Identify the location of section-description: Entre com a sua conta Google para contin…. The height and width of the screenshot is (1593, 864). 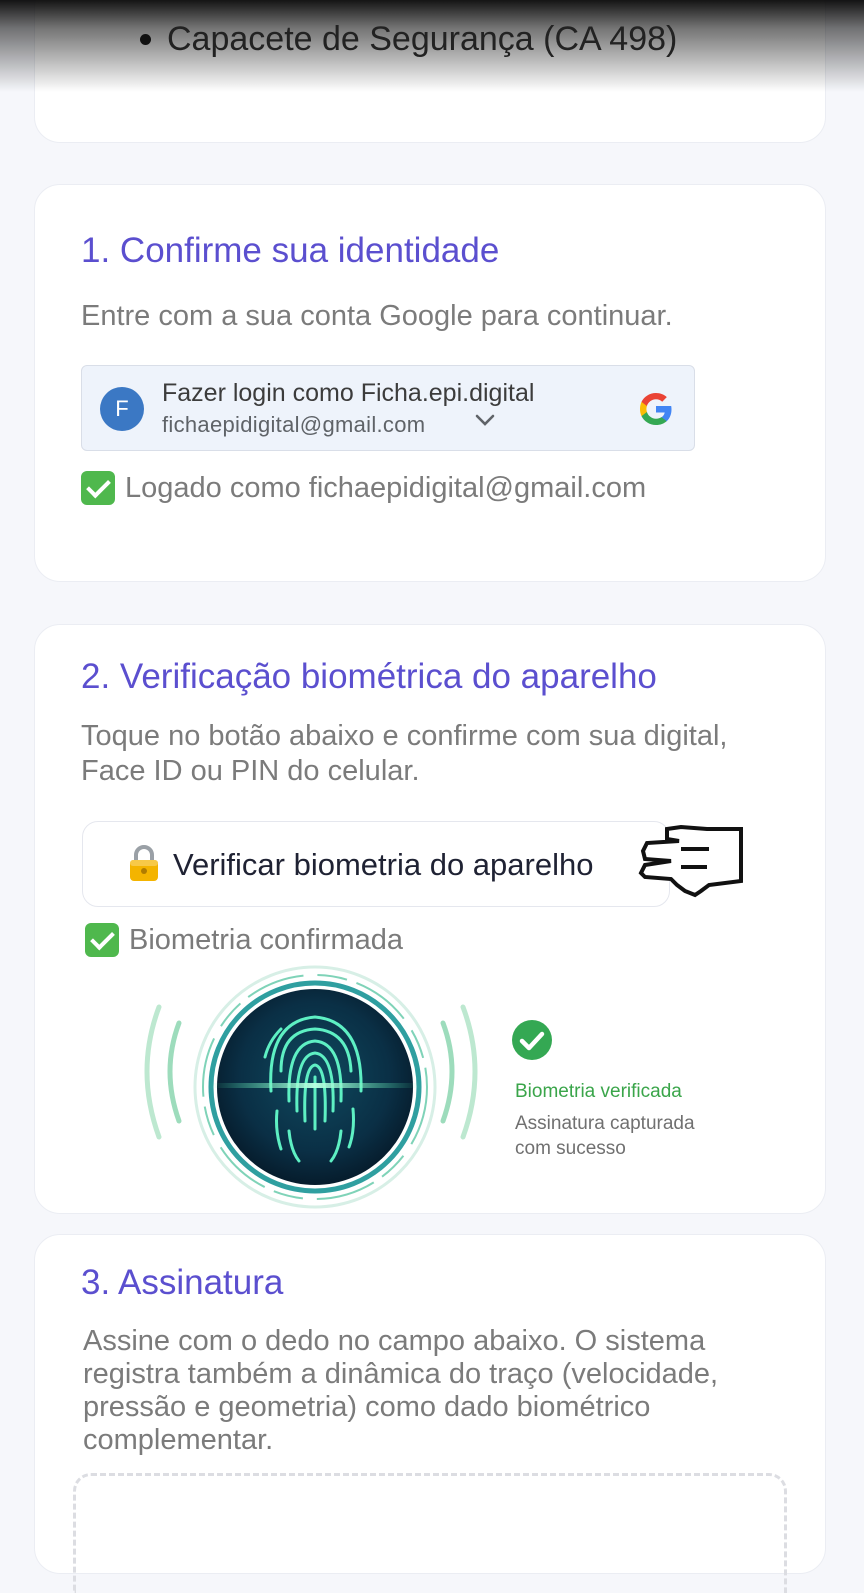
(377, 316).